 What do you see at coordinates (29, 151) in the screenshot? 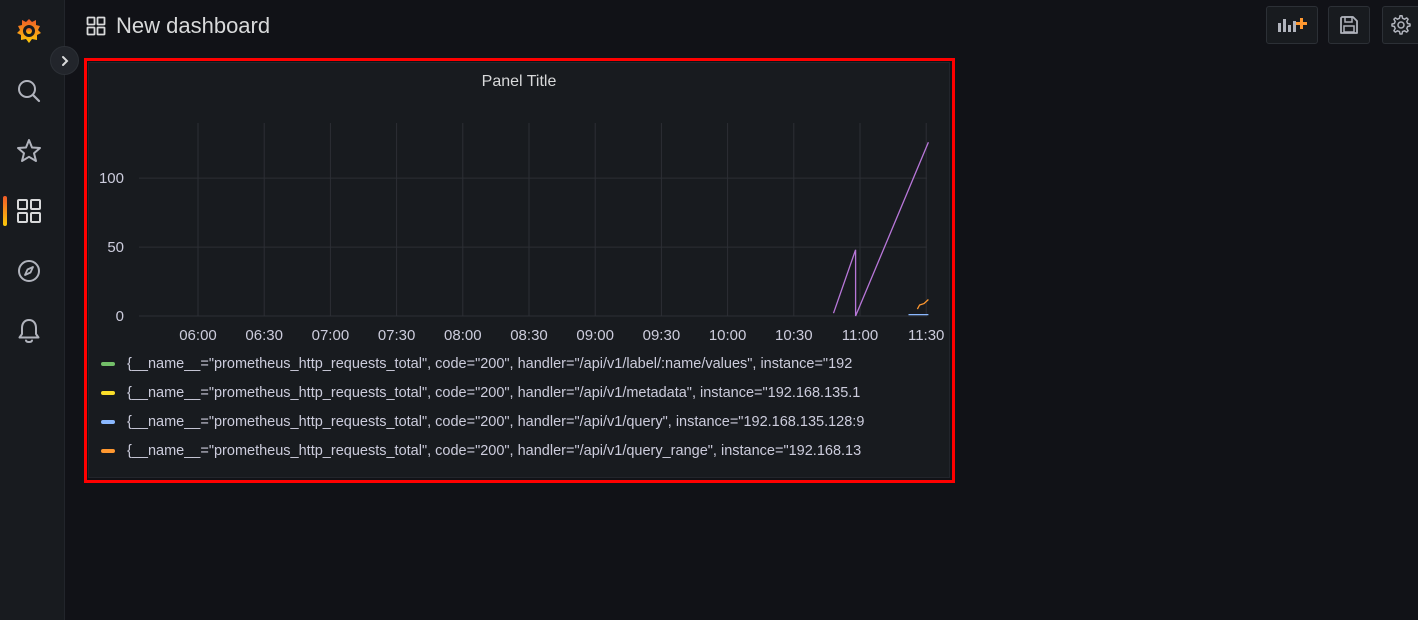
I see `star-icon` at bounding box center [29, 151].